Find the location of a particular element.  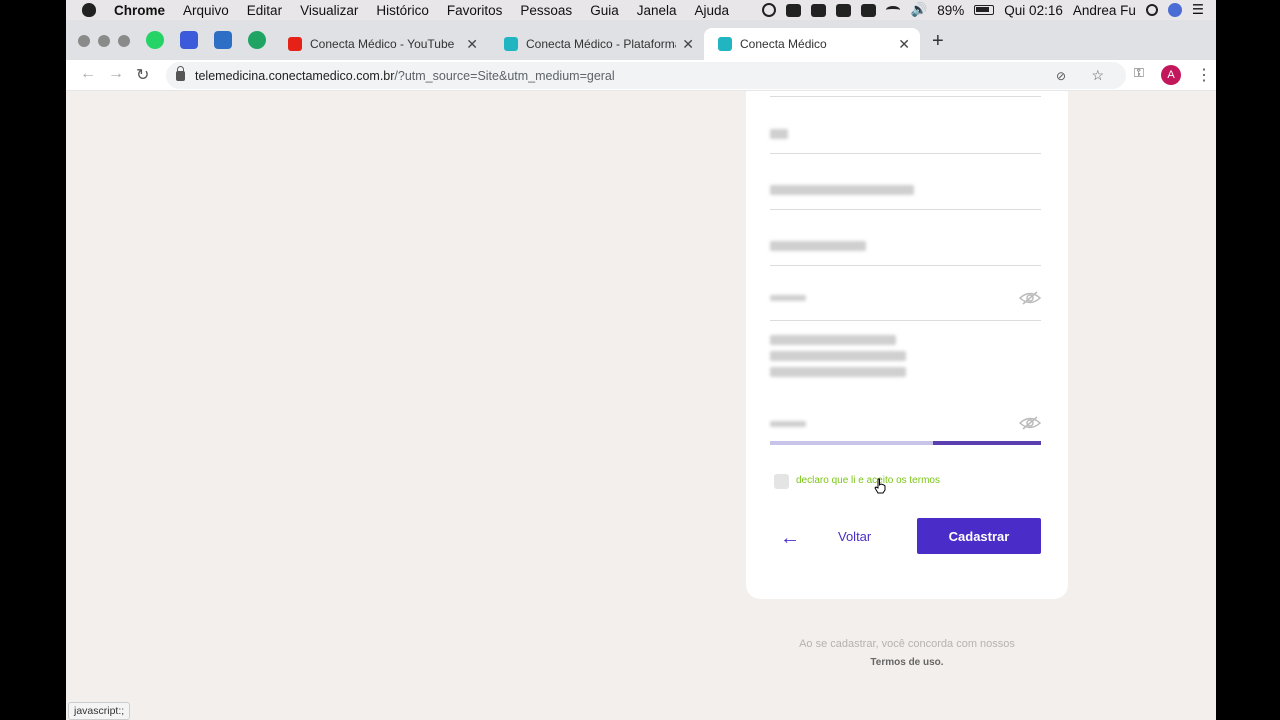

minimize-window-button is located at coordinates (104, 41).